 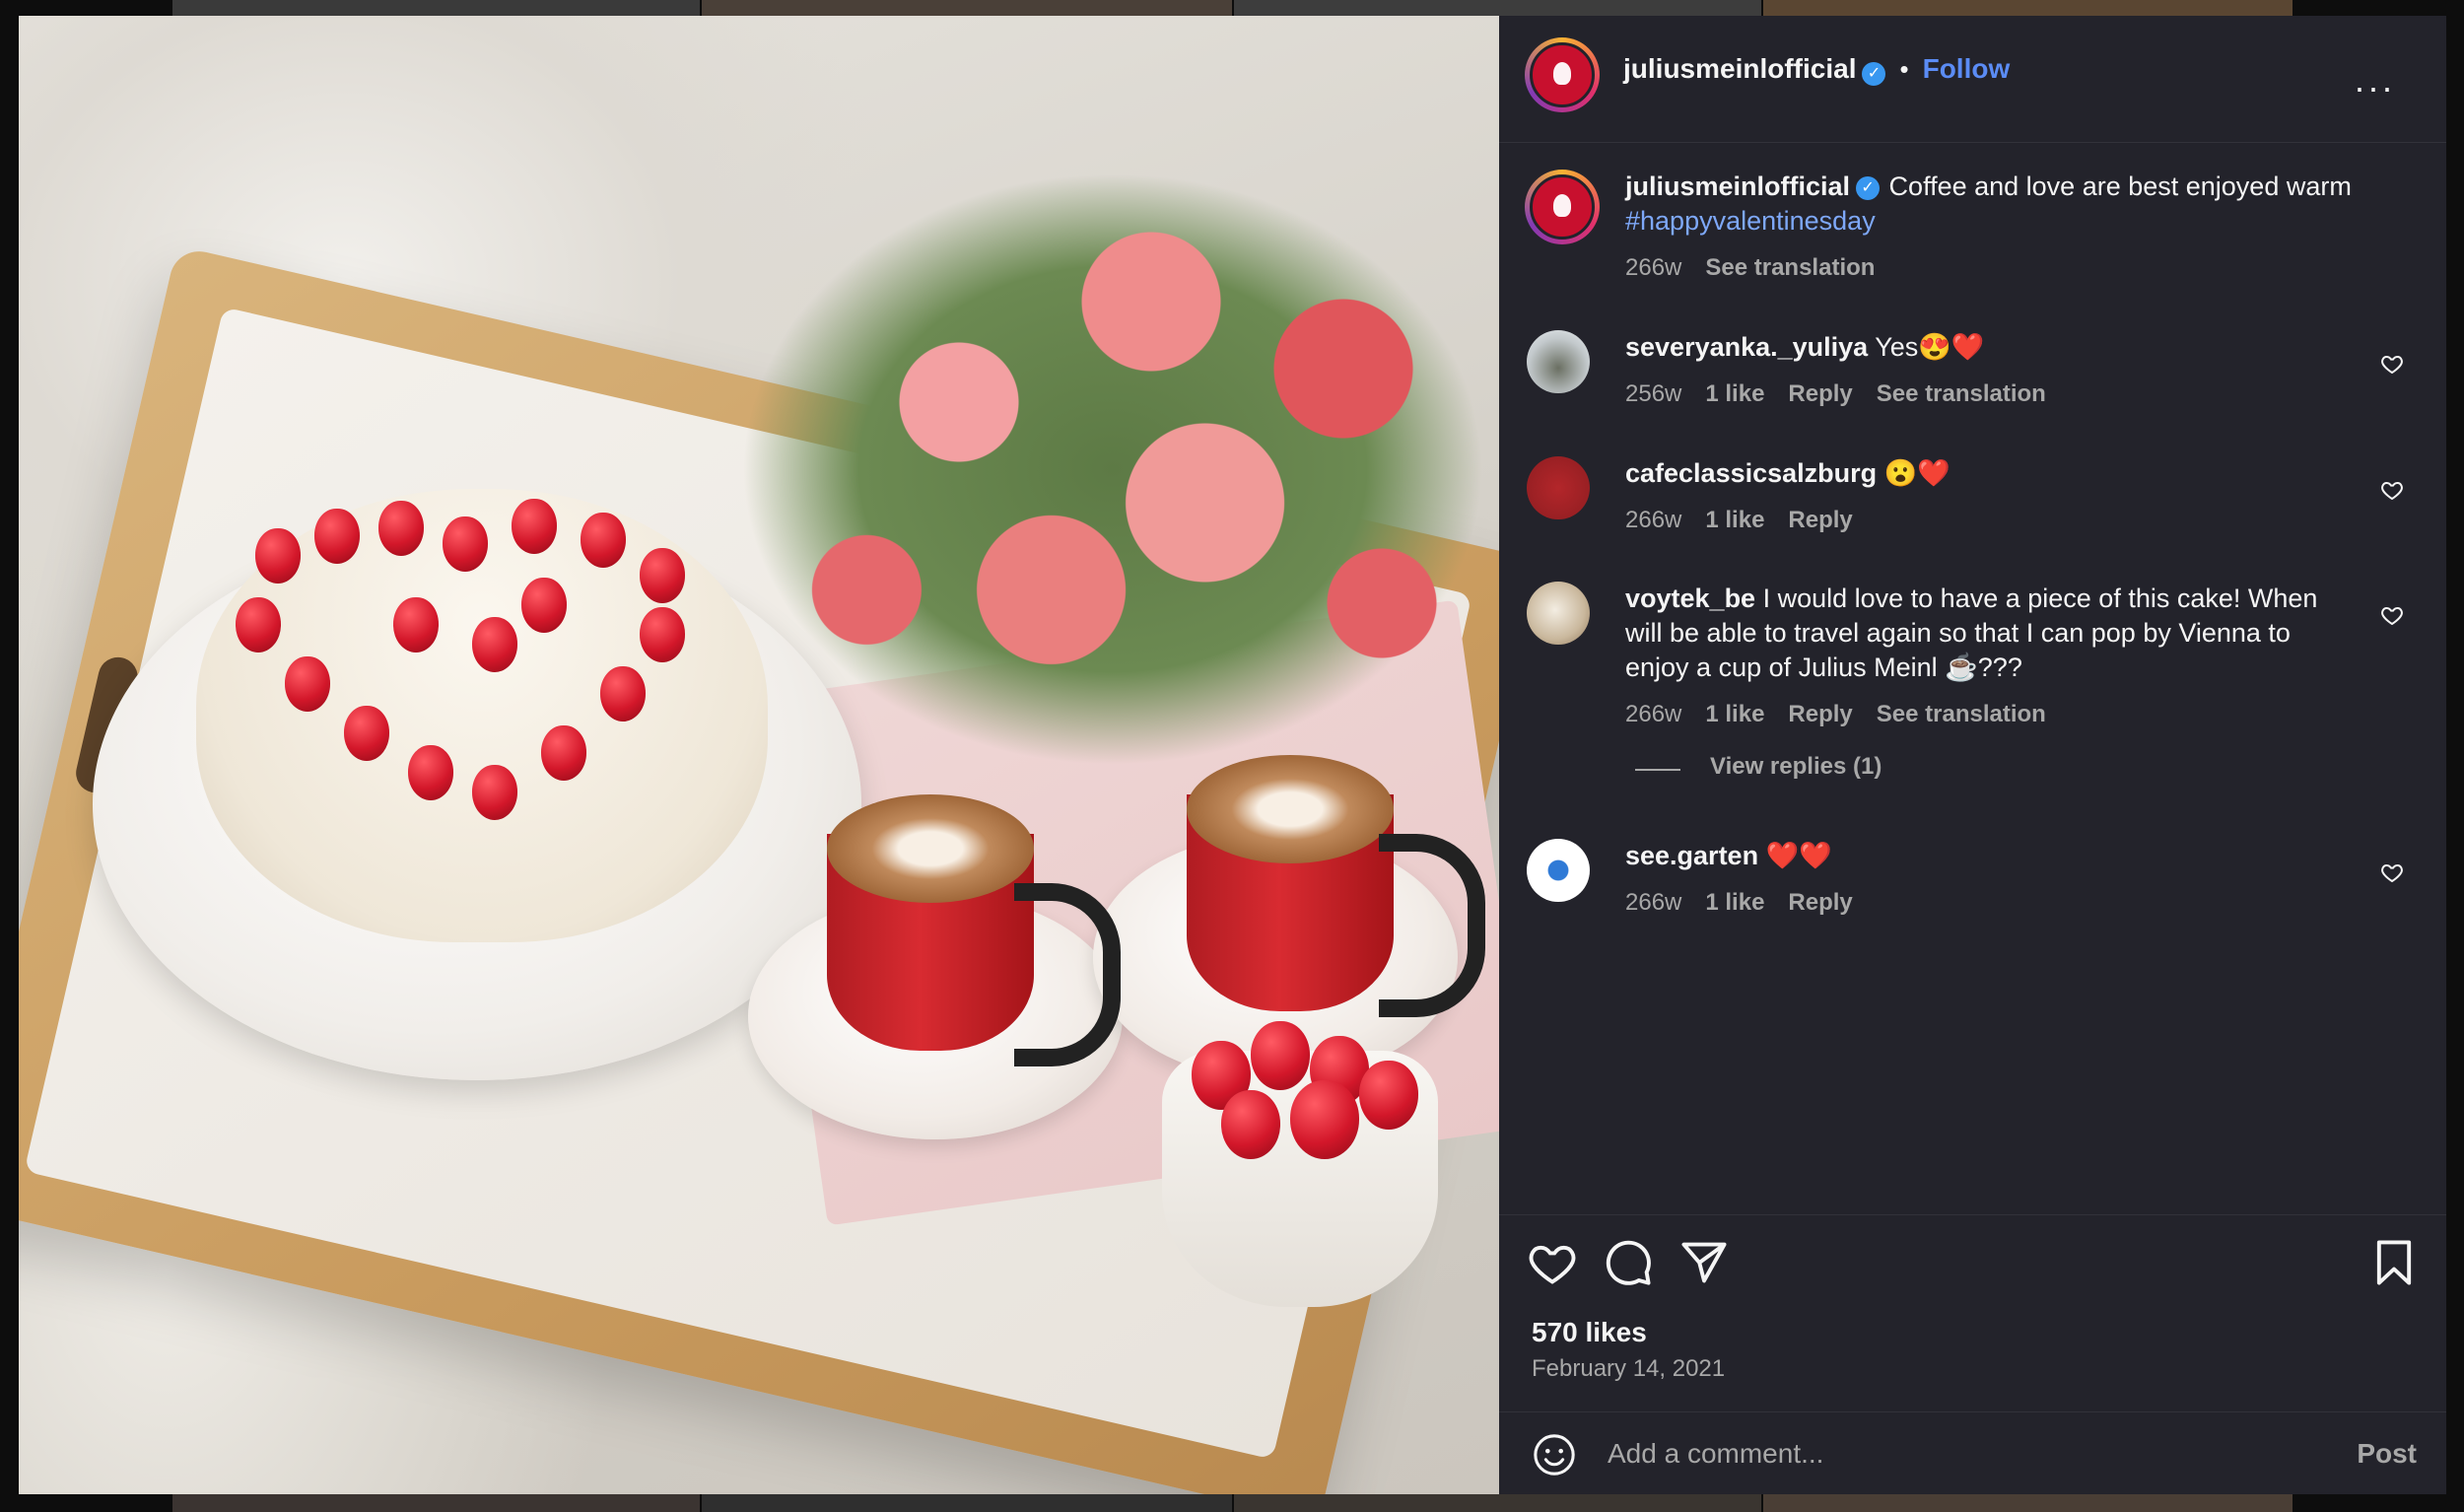 What do you see at coordinates (1552, 1262) in the screenshot?
I see `heart-icon` at bounding box center [1552, 1262].